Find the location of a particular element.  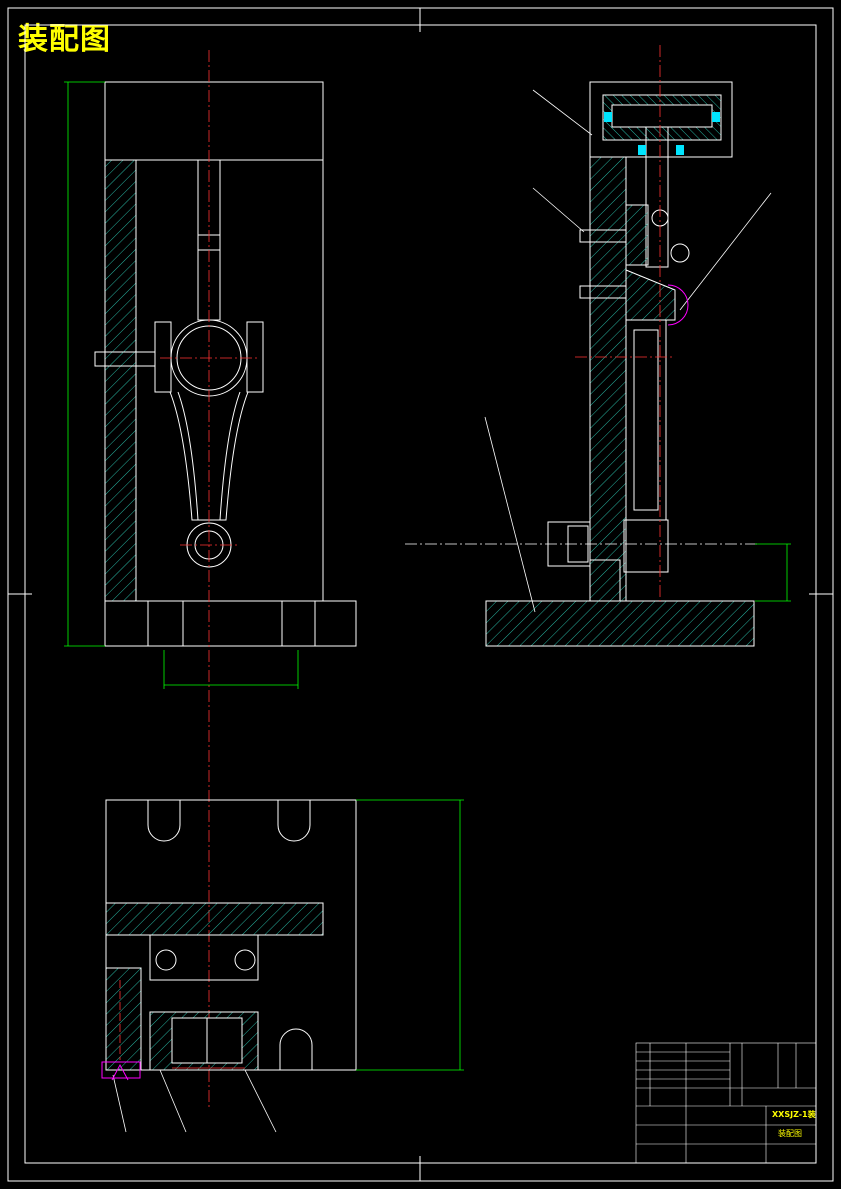

top-view is located at coordinates (231, 935).